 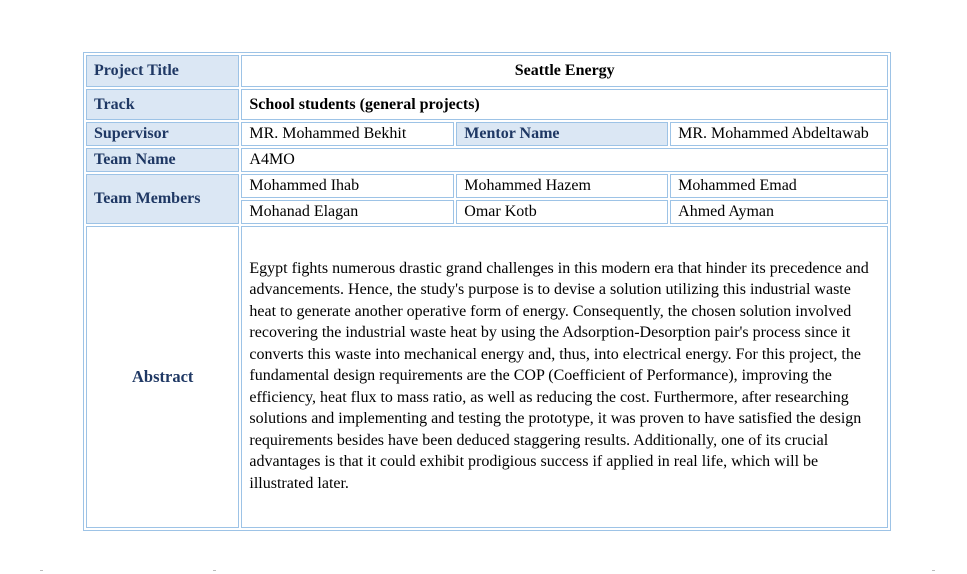 I want to click on mentor-label: Mentor Name, so click(x=562, y=134).